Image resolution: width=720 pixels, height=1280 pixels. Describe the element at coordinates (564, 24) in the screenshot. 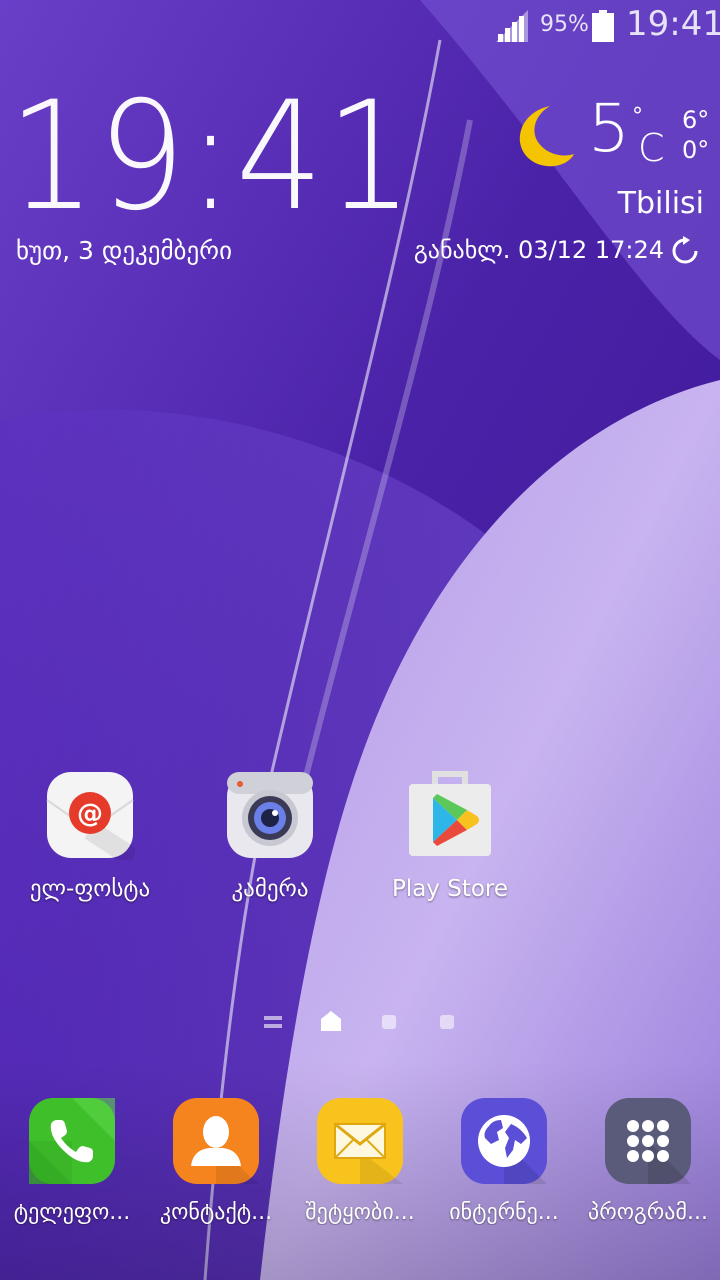

I see `battery-percent: 95%` at that location.